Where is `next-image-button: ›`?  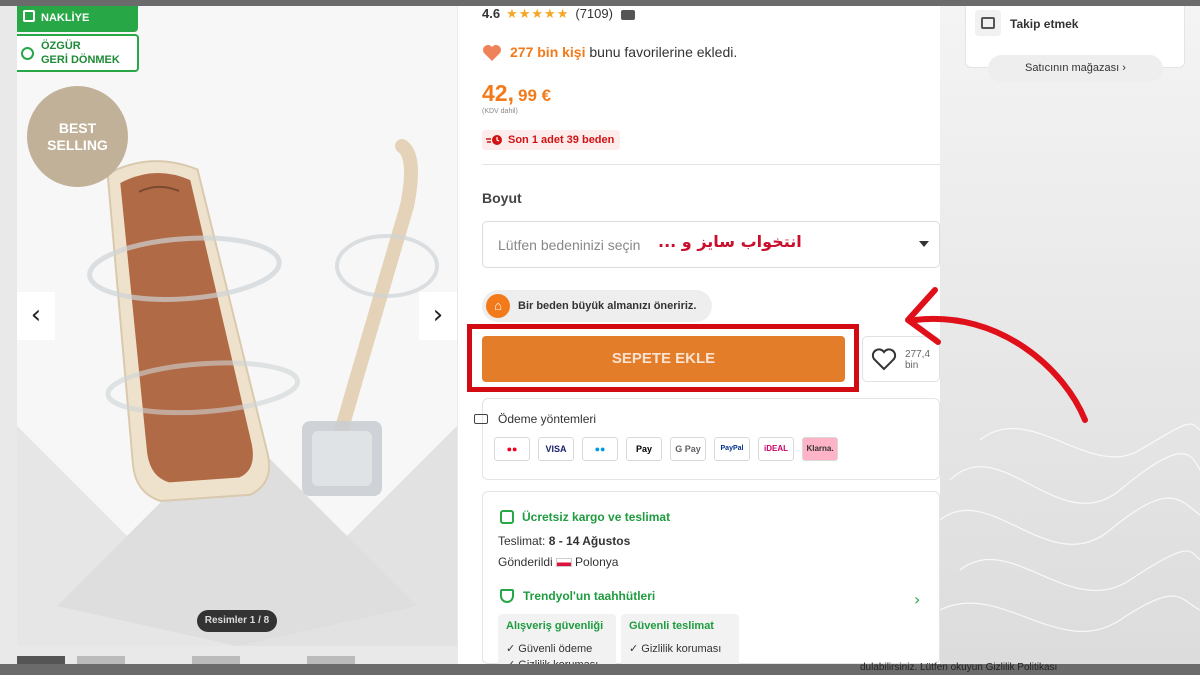 next-image-button: › is located at coordinates (438, 316).